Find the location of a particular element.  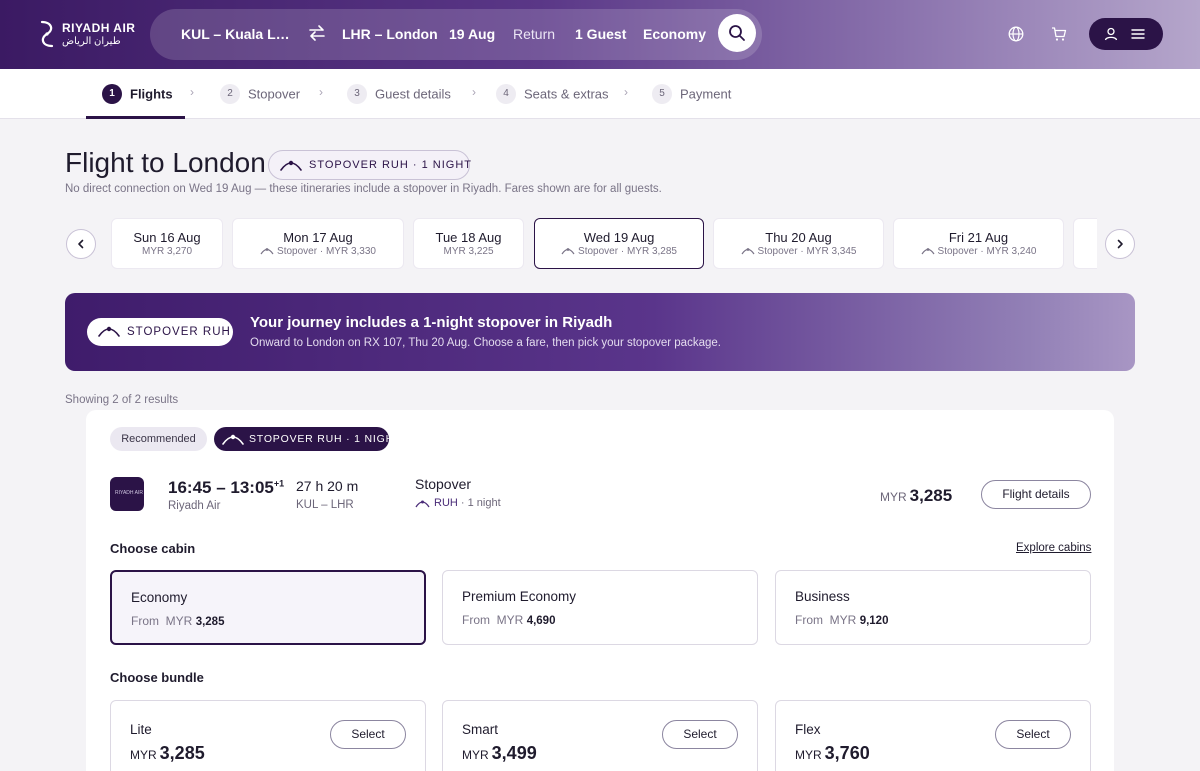

guests-field: 1 Guest is located at coordinates (600, 34).